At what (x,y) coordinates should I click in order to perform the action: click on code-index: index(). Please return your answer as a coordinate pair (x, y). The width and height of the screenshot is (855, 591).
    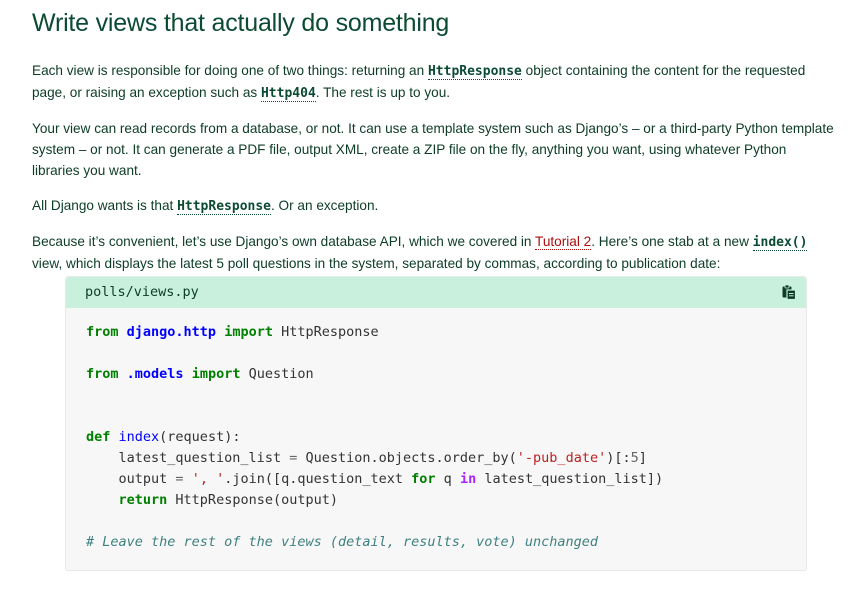
    Looking at the image, I should click on (780, 243).